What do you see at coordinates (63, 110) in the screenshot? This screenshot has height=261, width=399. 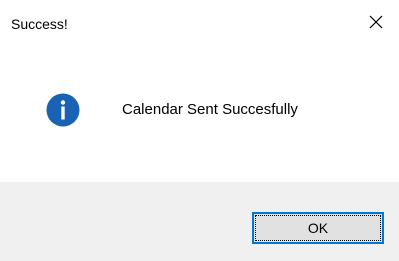 I see `information-icon` at bounding box center [63, 110].